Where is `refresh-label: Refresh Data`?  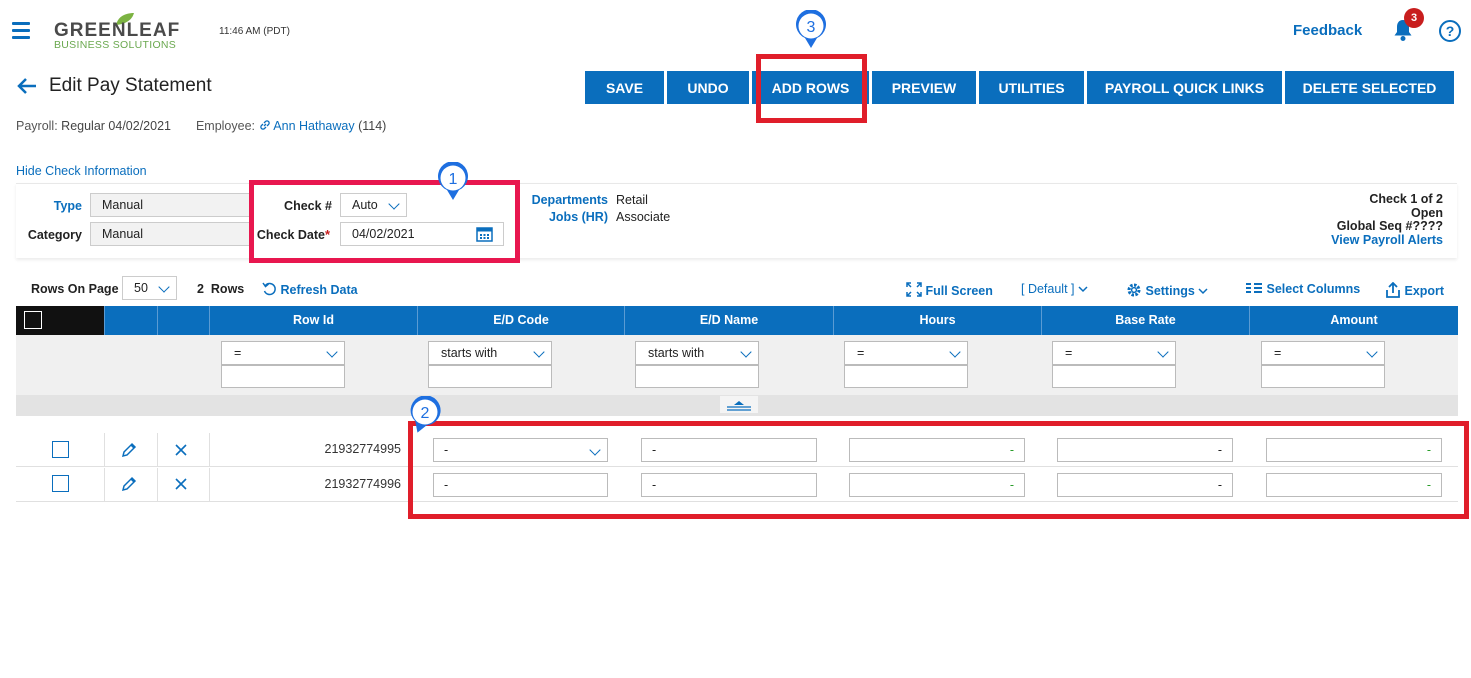 refresh-label: Refresh Data is located at coordinates (319, 290).